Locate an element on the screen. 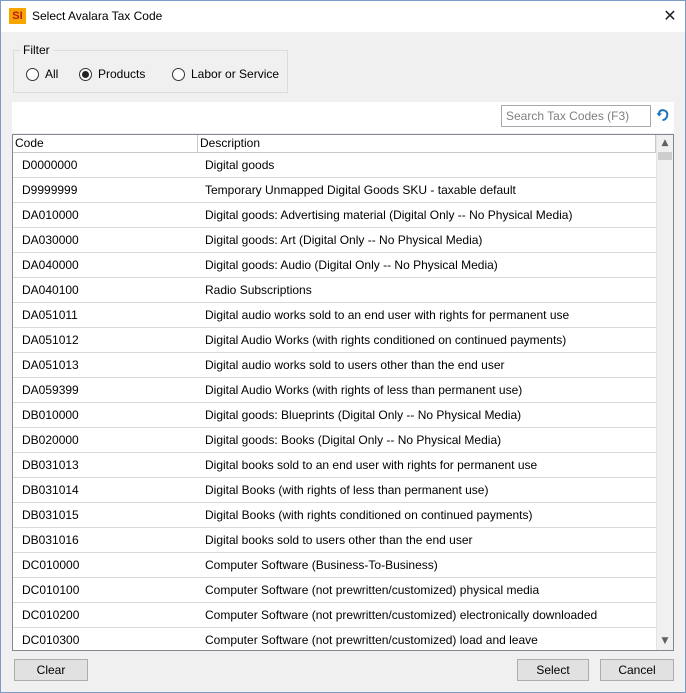  radio-products-label: Products is located at coordinates (121, 74).